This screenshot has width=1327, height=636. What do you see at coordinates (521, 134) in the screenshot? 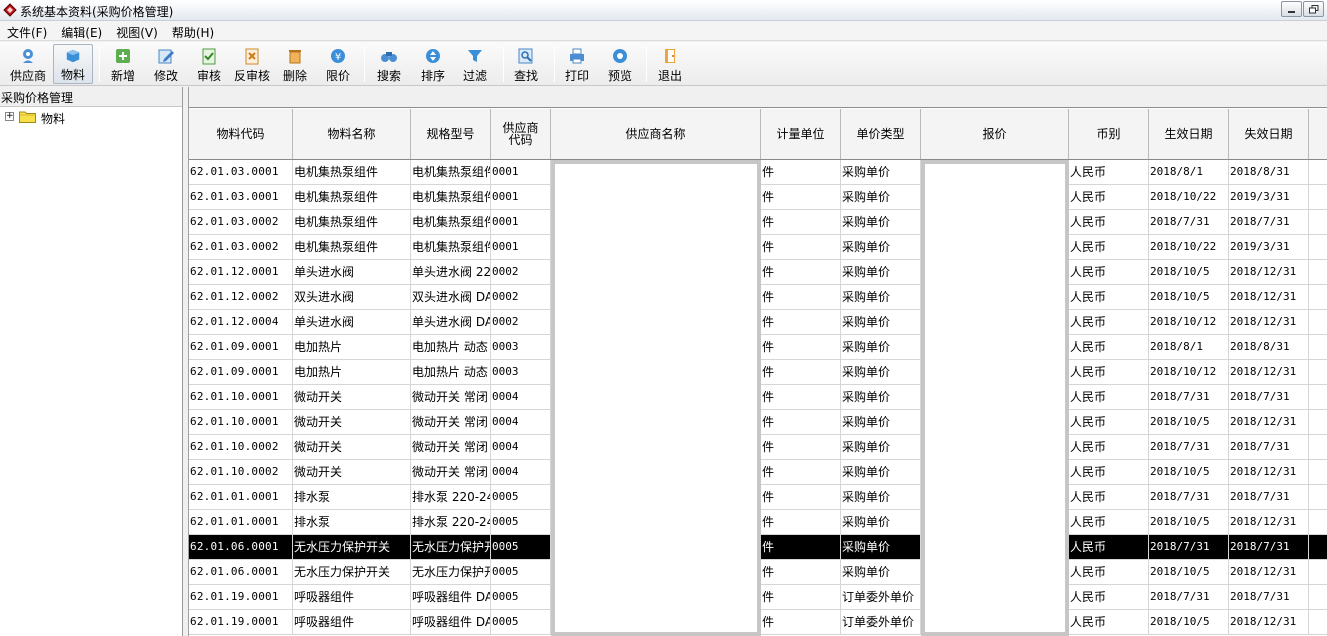
I see `column-header-supplier-code: 供应商代码` at bounding box center [521, 134].